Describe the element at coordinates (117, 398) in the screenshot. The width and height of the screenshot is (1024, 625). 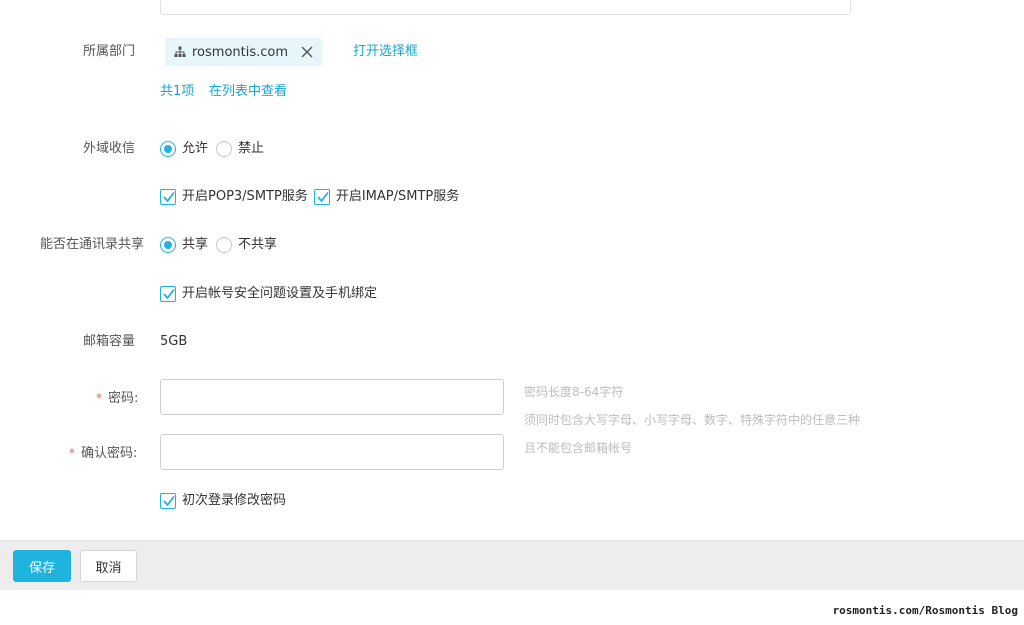
I see `password-label: * 密码:` at that location.